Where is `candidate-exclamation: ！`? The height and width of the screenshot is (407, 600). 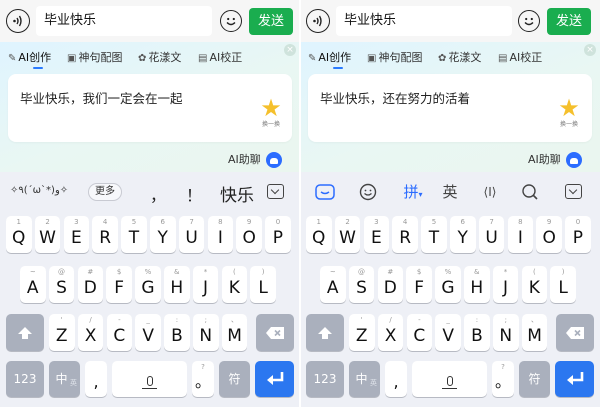 candidate-exclamation: ！ is located at coordinates (194, 194).